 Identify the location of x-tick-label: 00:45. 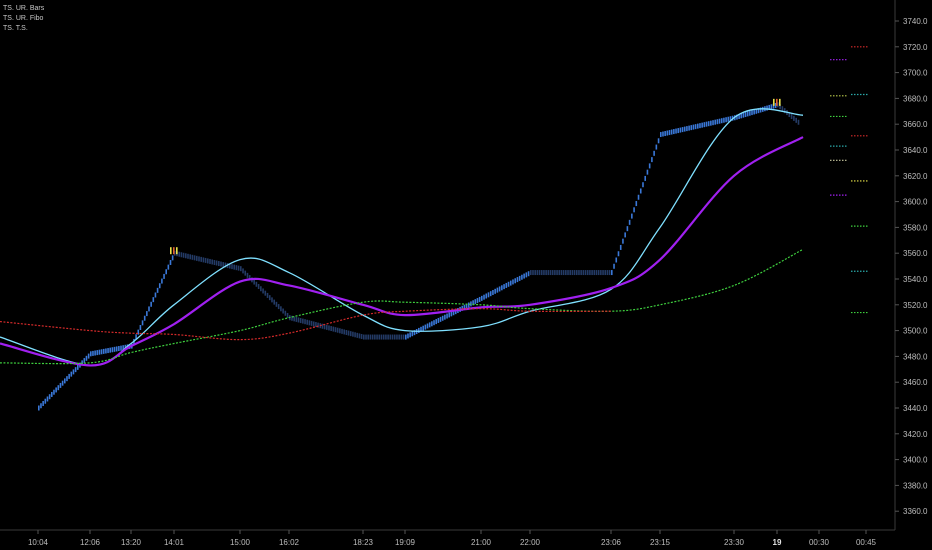
(866, 542).